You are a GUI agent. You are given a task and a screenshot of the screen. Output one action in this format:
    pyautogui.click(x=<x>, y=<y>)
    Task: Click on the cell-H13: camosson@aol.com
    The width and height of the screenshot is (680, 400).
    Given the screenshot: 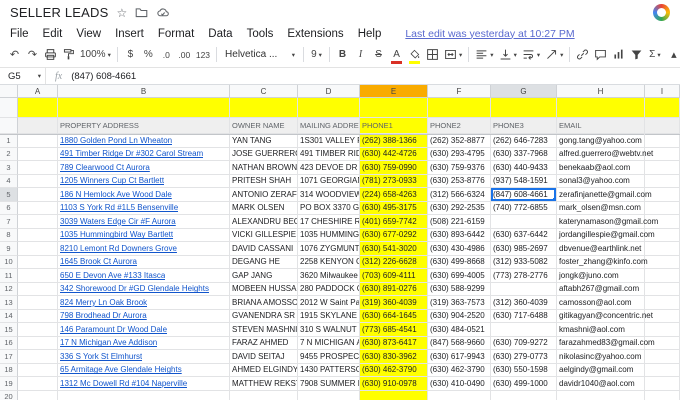 What is the action you would take?
    pyautogui.click(x=601, y=303)
    